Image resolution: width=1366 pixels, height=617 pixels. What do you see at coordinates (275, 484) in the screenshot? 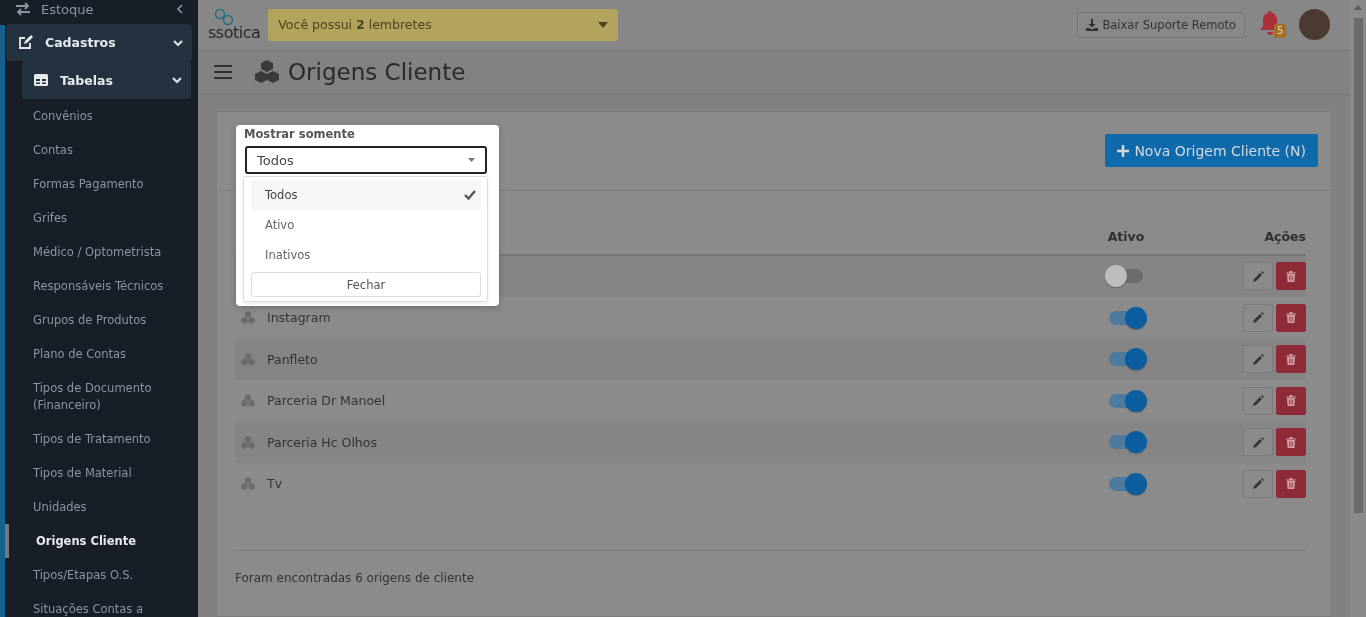
I see `origin-name: Tv` at bounding box center [275, 484].